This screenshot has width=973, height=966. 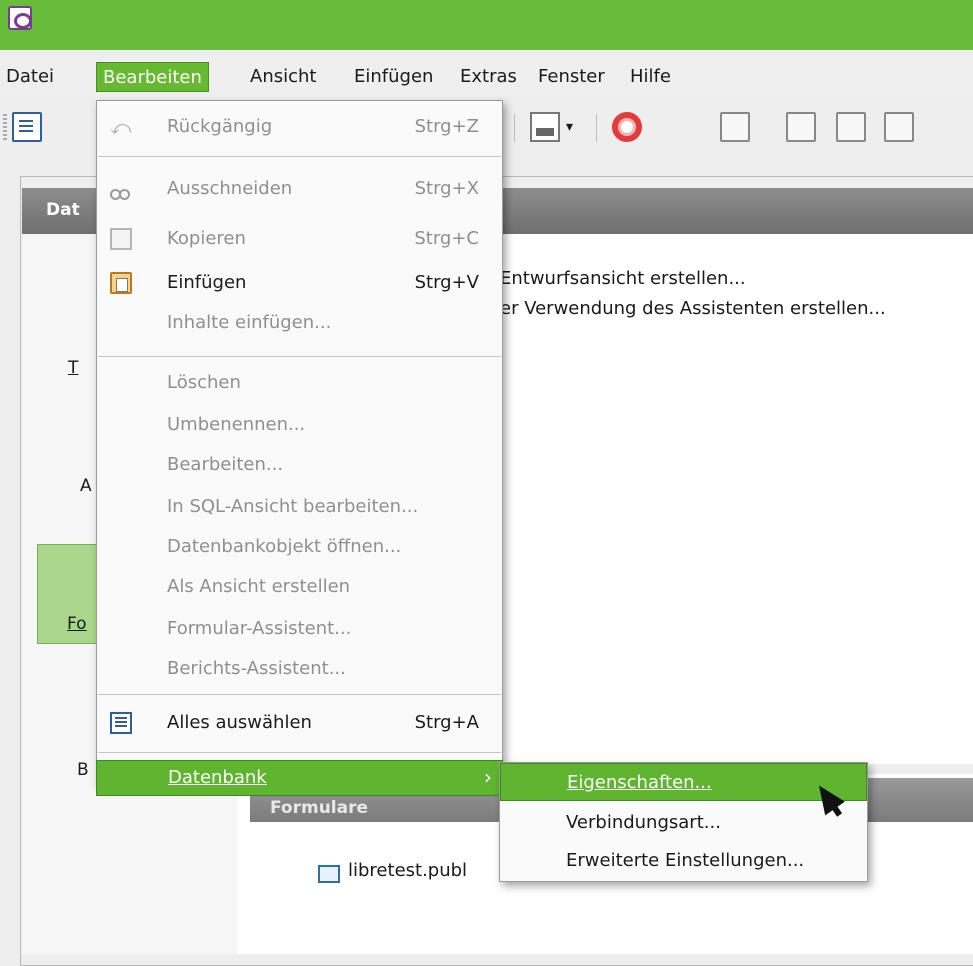 I want to click on menu-item-delete: Löschen, so click(x=299, y=384).